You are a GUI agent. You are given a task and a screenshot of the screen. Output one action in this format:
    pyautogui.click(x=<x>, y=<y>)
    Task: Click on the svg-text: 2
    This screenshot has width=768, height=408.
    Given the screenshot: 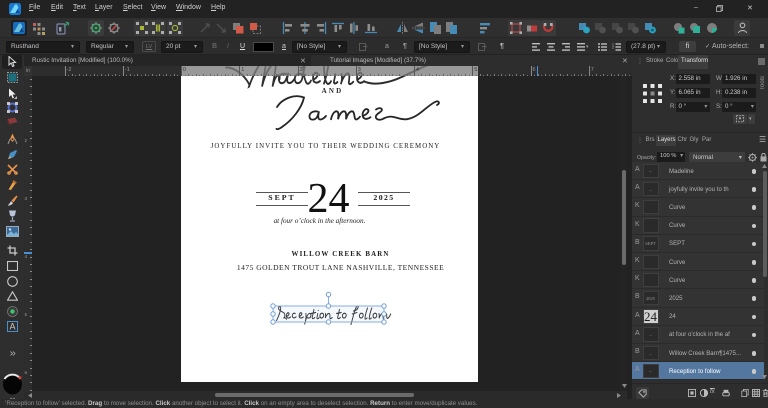 What is the action you would take?
    pyautogui.click(x=613, y=47)
    